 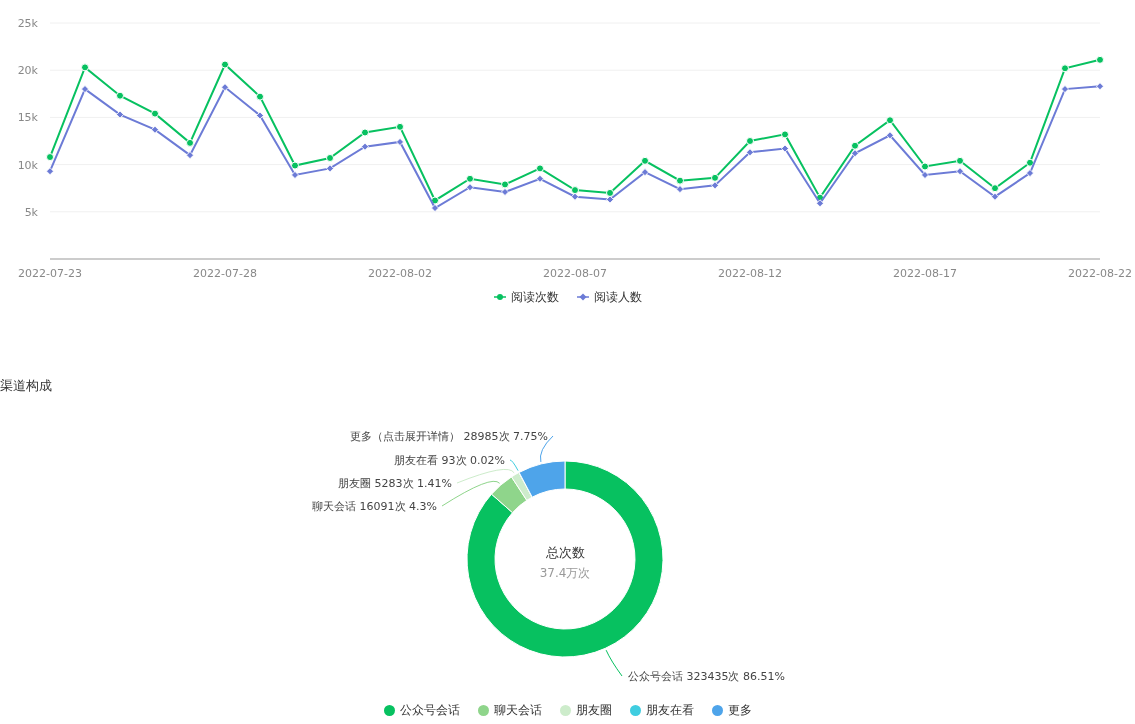 What do you see at coordinates (617, 297) in the screenshot?
I see `legend-label: 阅读人数` at bounding box center [617, 297].